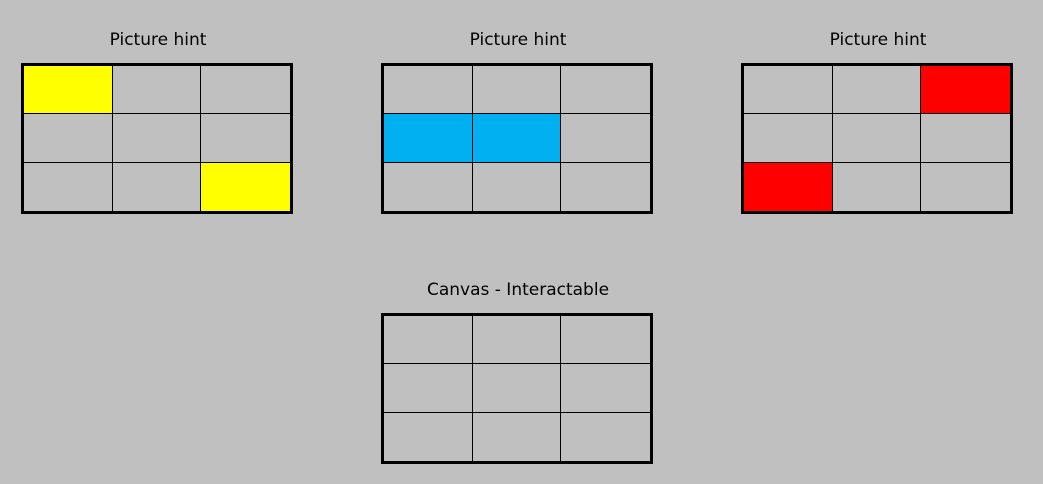 The width and height of the screenshot is (1043, 484). What do you see at coordinates (518, 290) in the screenshot?
I see `canvas-title: Canvas - Interactable` at bounding box center [518, 290].